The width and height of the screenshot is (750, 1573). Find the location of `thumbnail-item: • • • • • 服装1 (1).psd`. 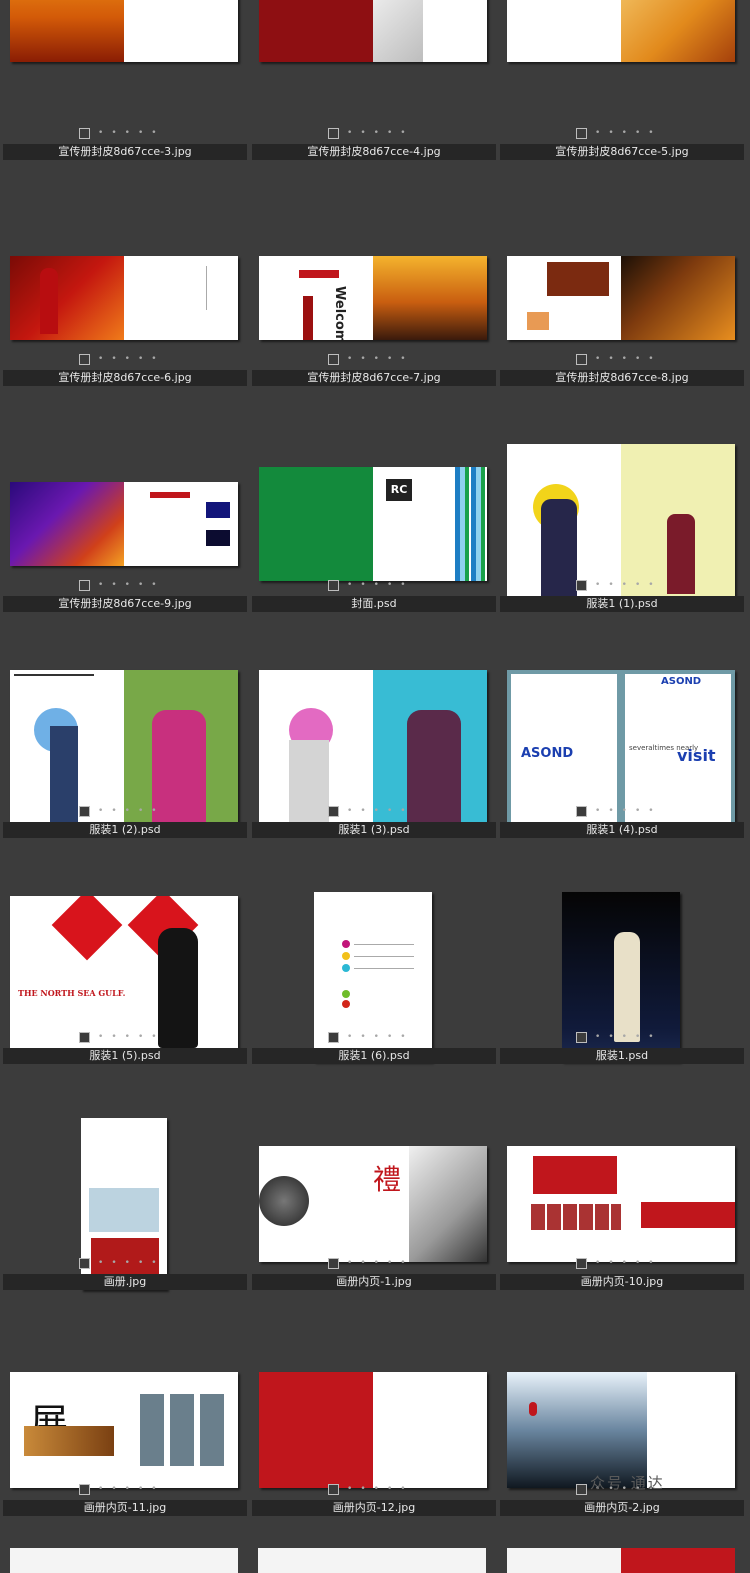

thumbnail-item: • • • • • 服装1 (1).psd is located at coordinates (622, 515).